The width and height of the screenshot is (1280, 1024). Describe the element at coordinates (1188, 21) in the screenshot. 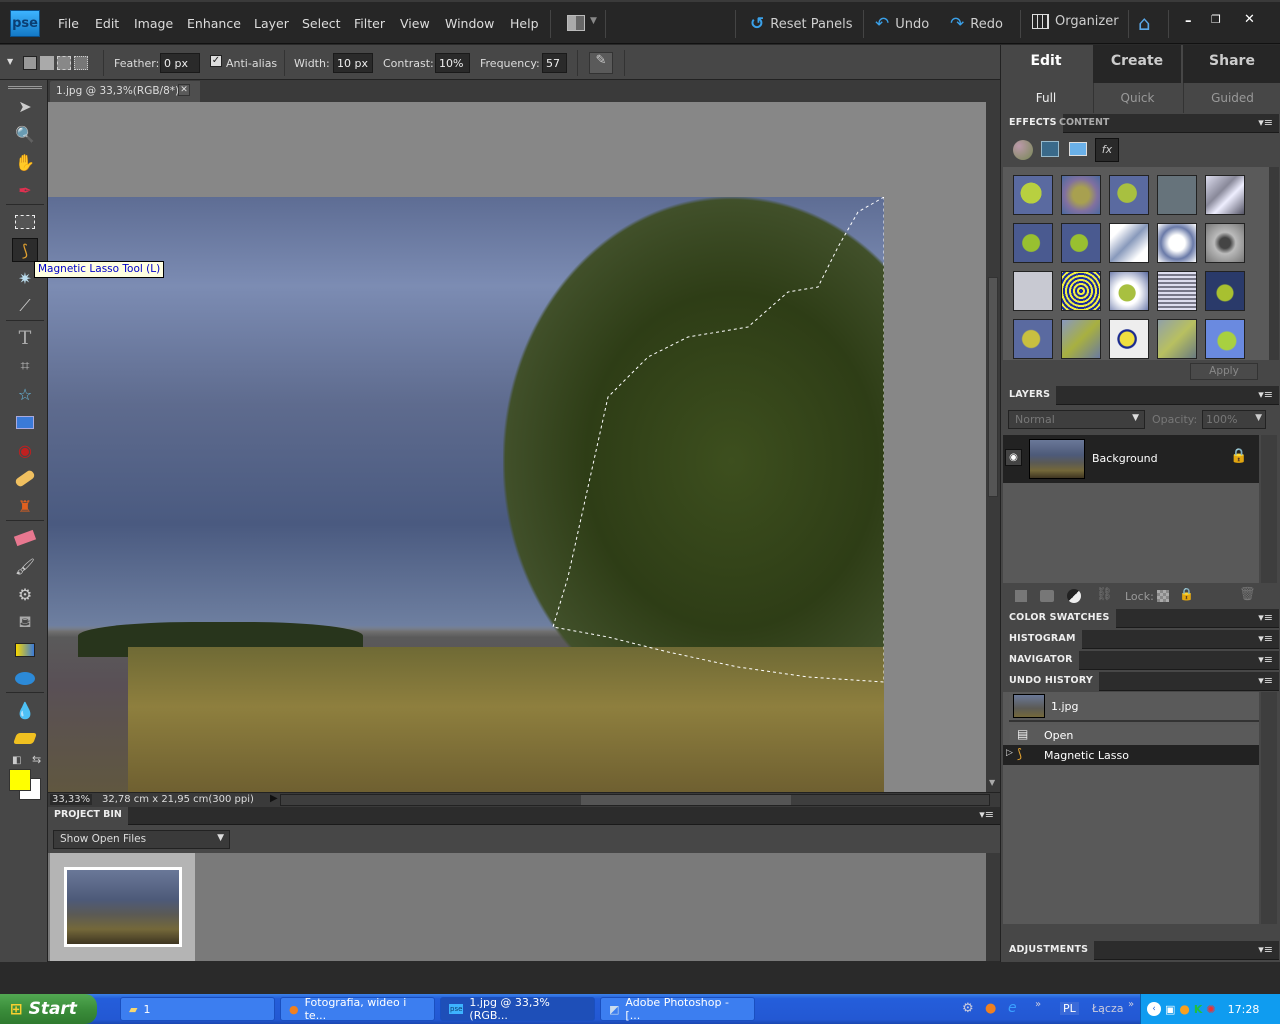

I see `minimize-icon: –` at that location.